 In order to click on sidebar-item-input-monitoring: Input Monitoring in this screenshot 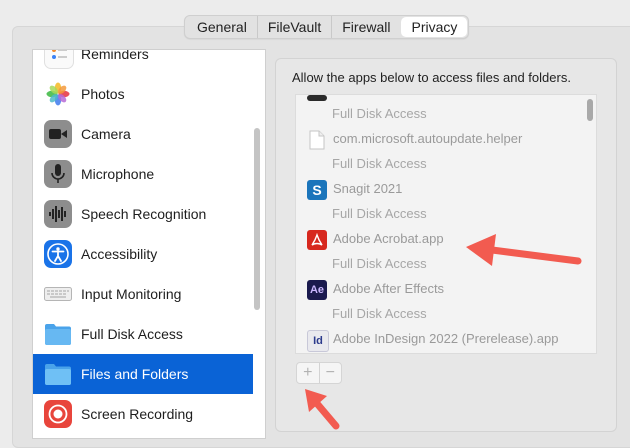, I will do `click(143, 294)`.